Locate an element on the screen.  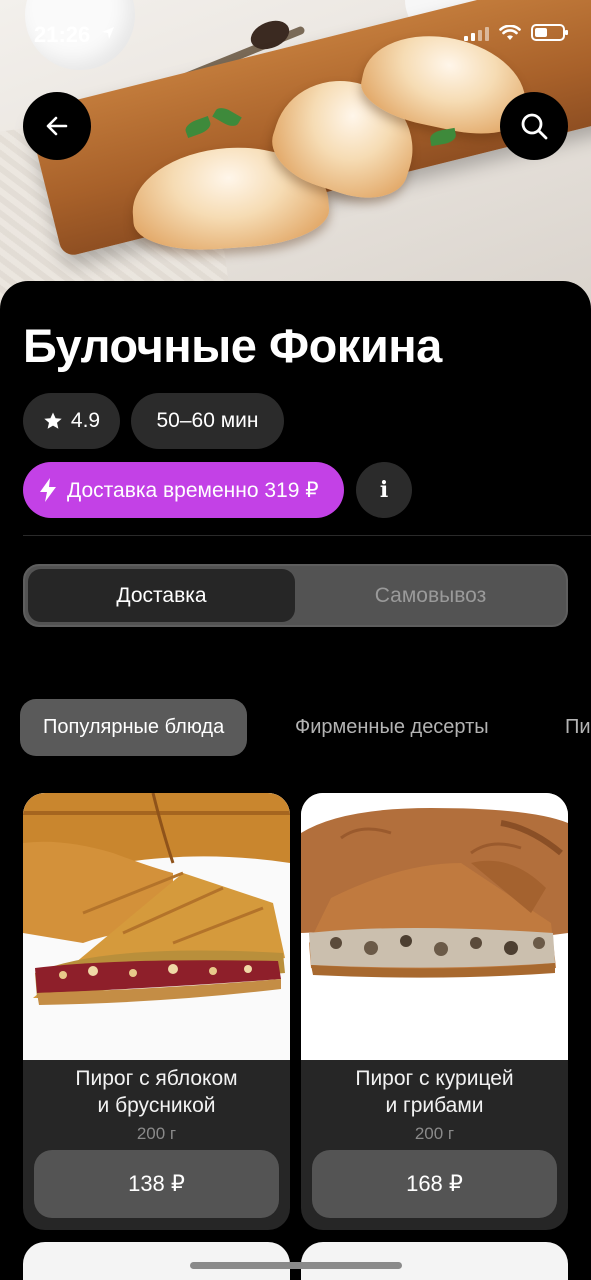
search-icon is located at coordinates (534, 126).